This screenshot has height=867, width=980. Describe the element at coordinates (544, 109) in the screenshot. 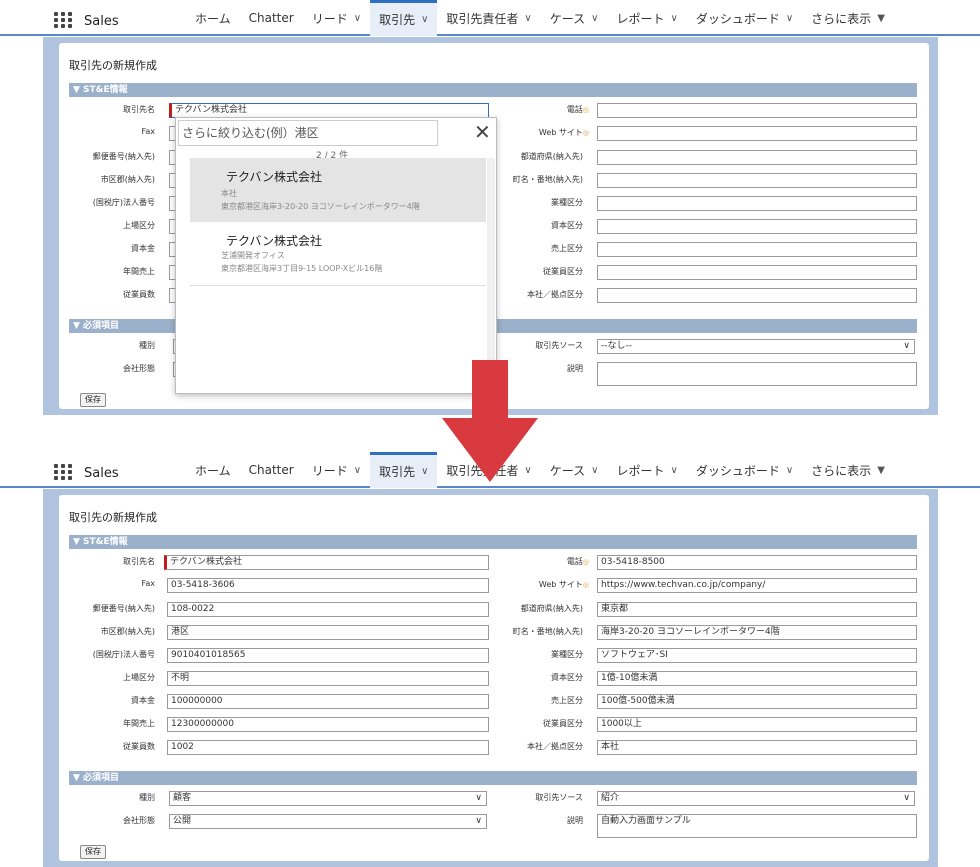

I see `label-phone: 電話◎` at that location.